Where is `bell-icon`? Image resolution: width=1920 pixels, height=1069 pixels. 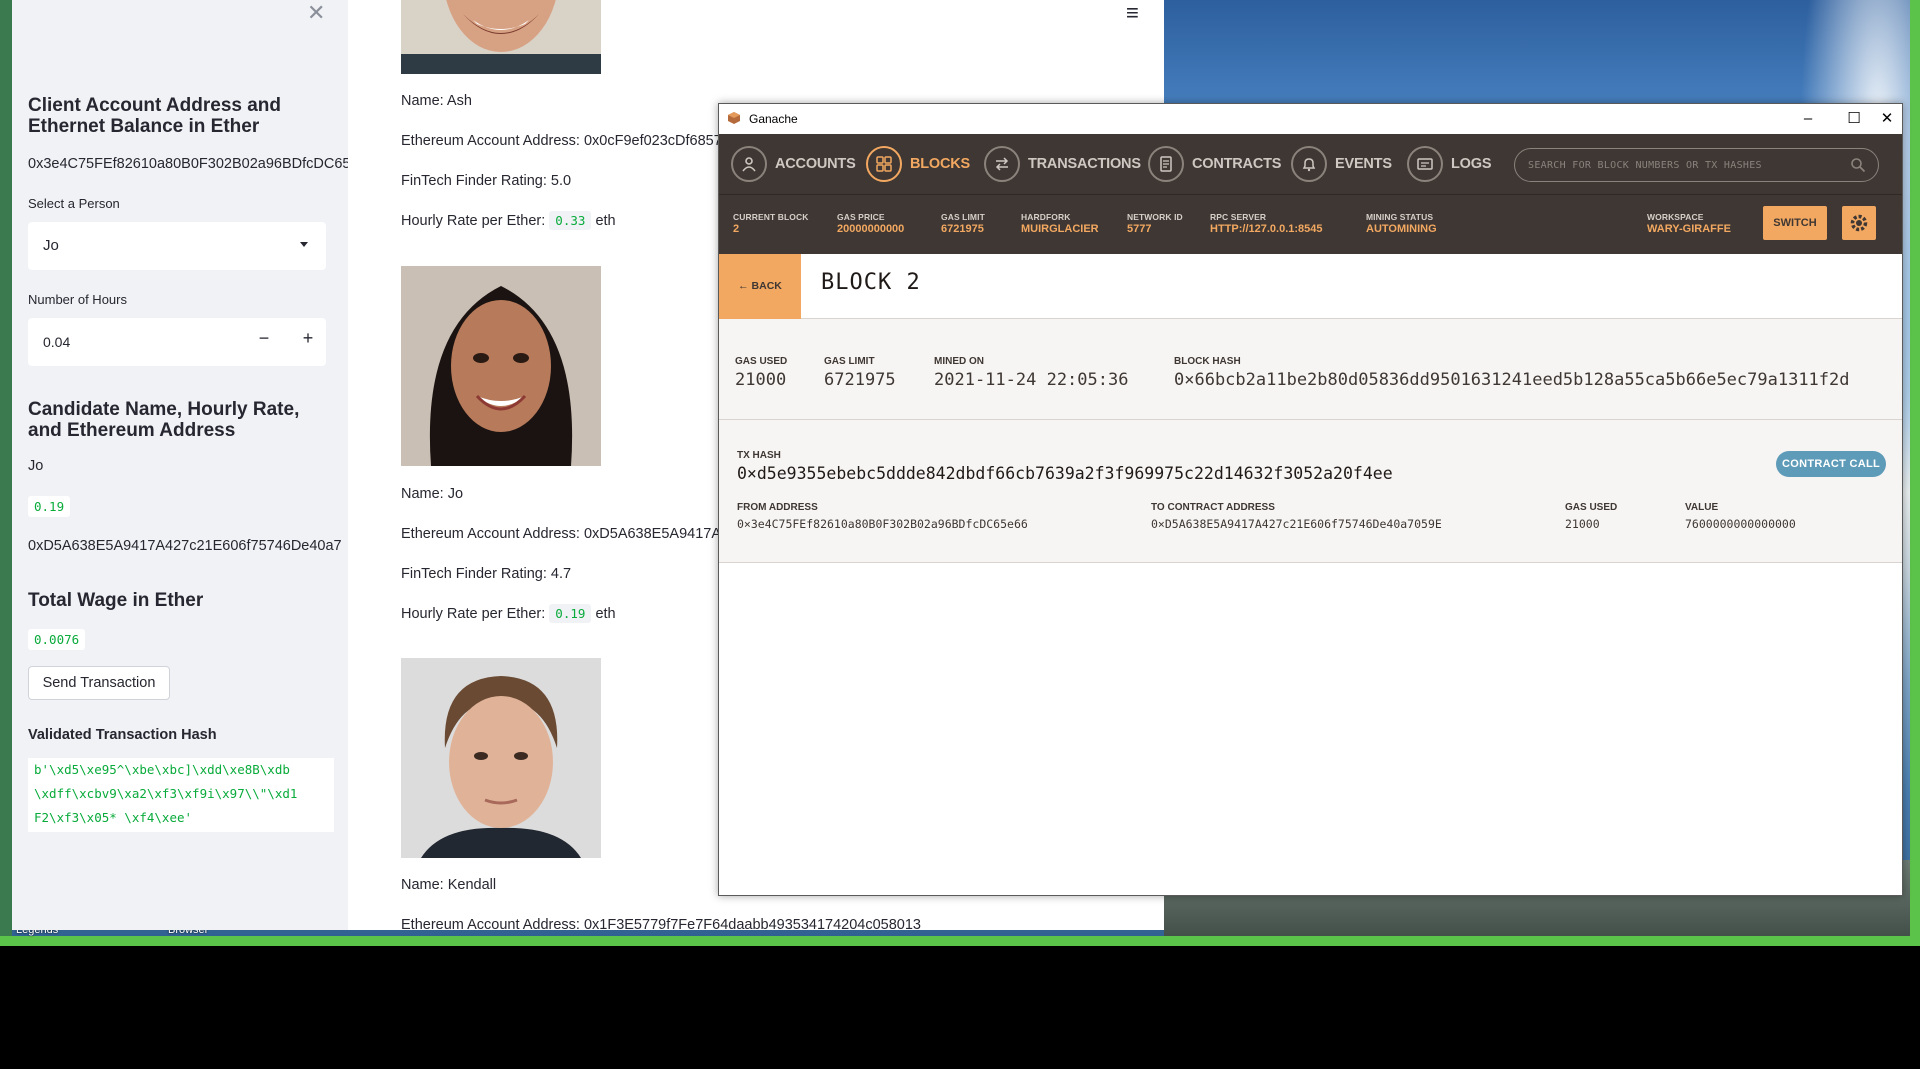
bell-icon is located at coordinates (1309, 164).